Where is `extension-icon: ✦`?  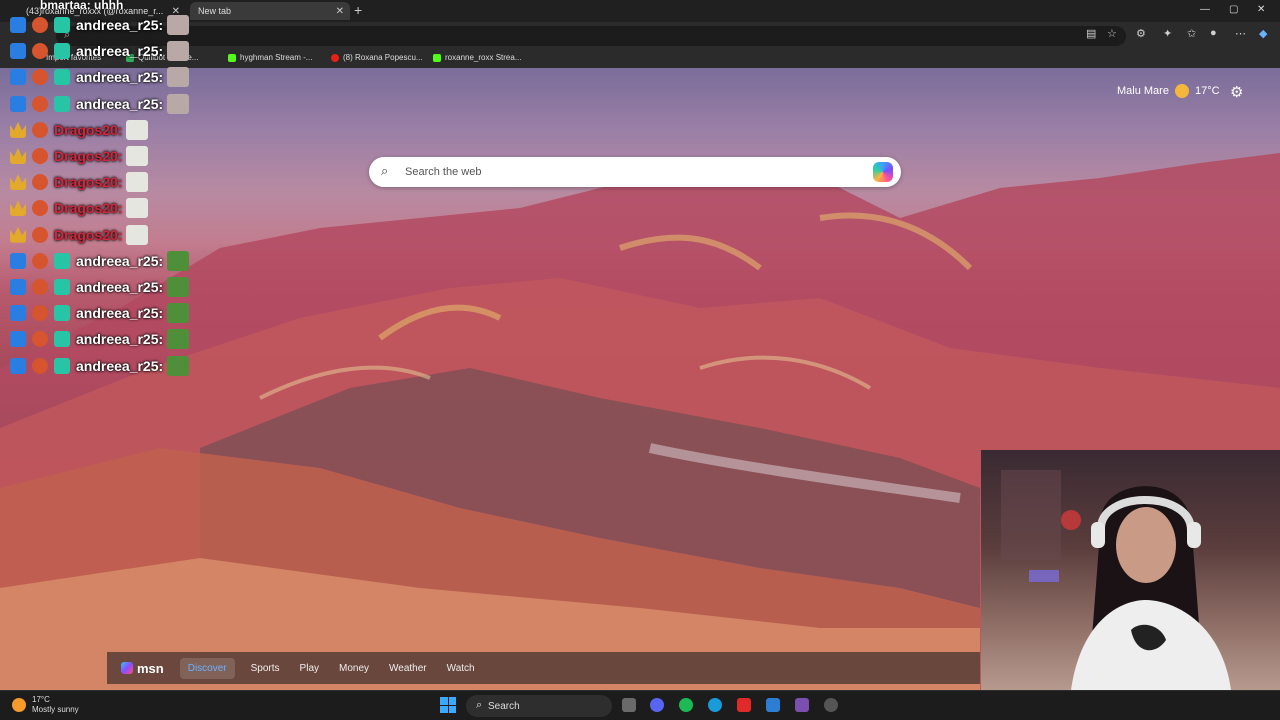
extension-icon: ✦ is located at coordinates (1167, 33).